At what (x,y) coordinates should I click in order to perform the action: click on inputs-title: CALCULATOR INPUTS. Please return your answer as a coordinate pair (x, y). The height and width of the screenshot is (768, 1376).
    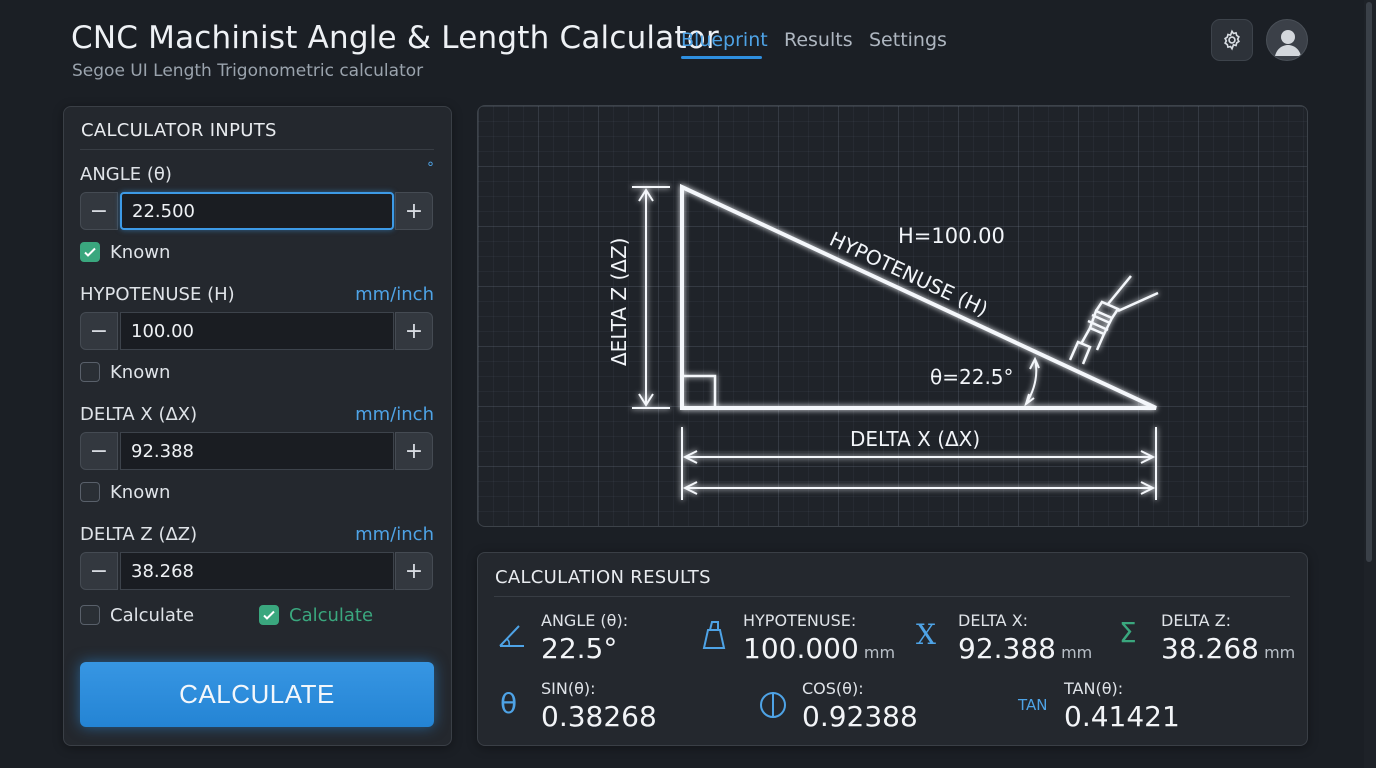
    Looking at the image, I should click on (179, 130).